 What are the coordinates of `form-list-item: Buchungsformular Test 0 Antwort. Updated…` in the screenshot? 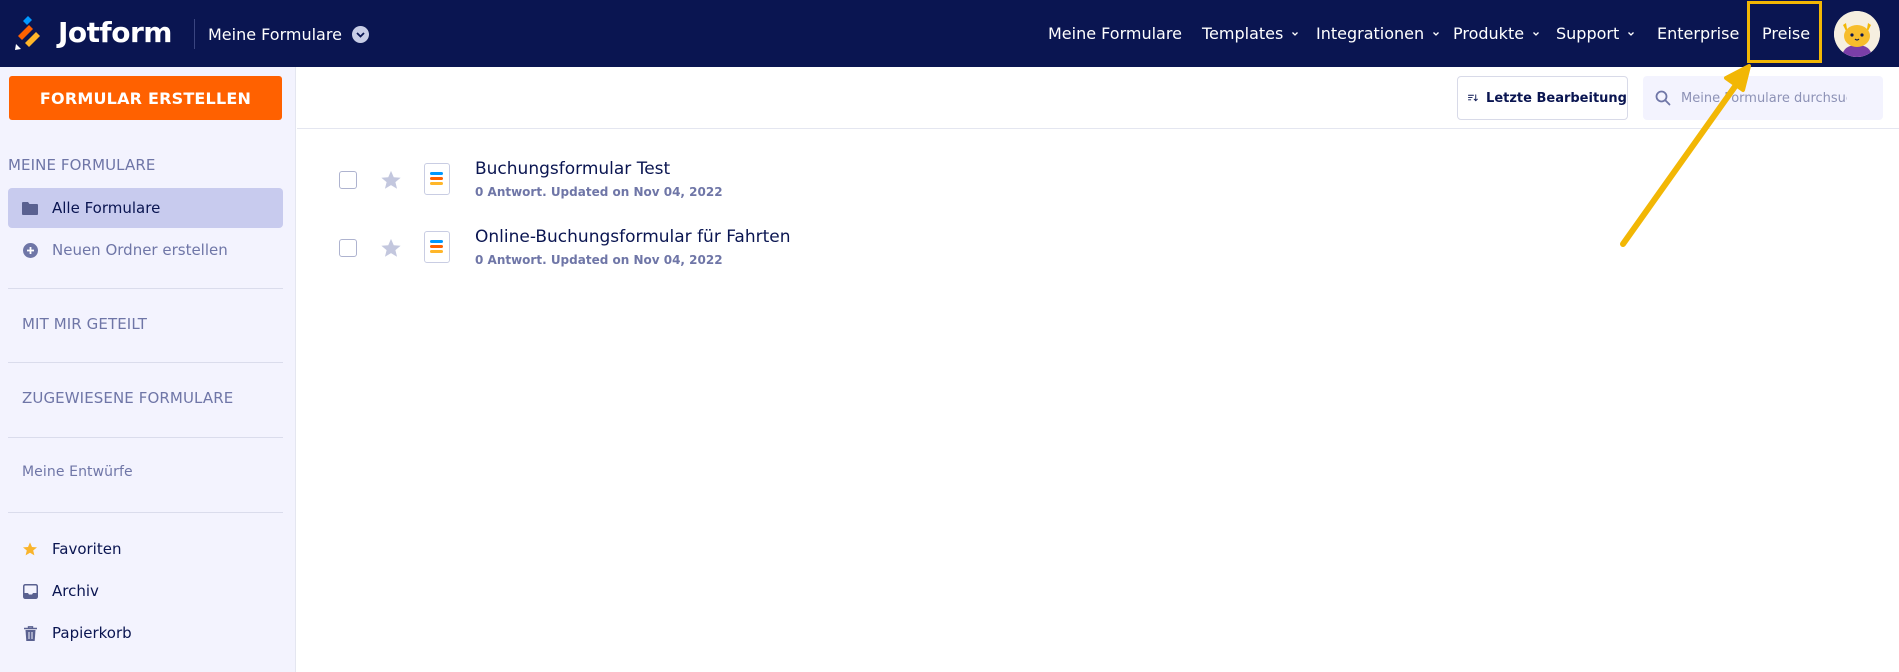 It's located at (1077, 181).